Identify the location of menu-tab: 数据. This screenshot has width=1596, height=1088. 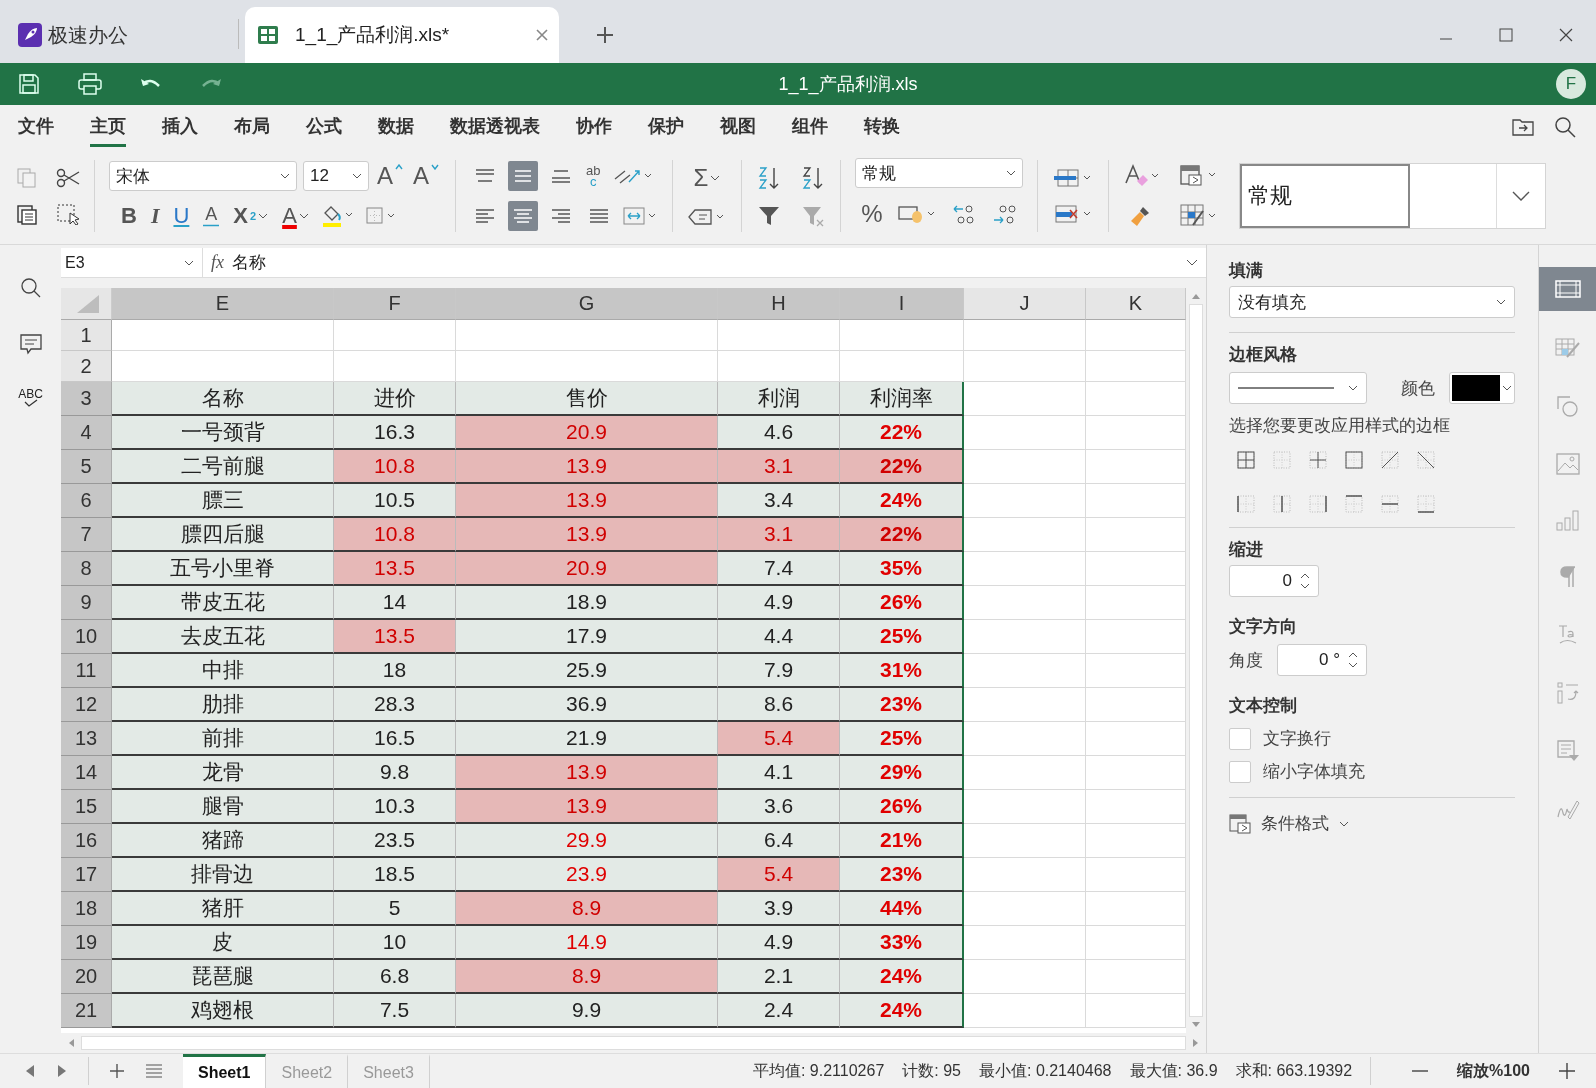
(396, 126).